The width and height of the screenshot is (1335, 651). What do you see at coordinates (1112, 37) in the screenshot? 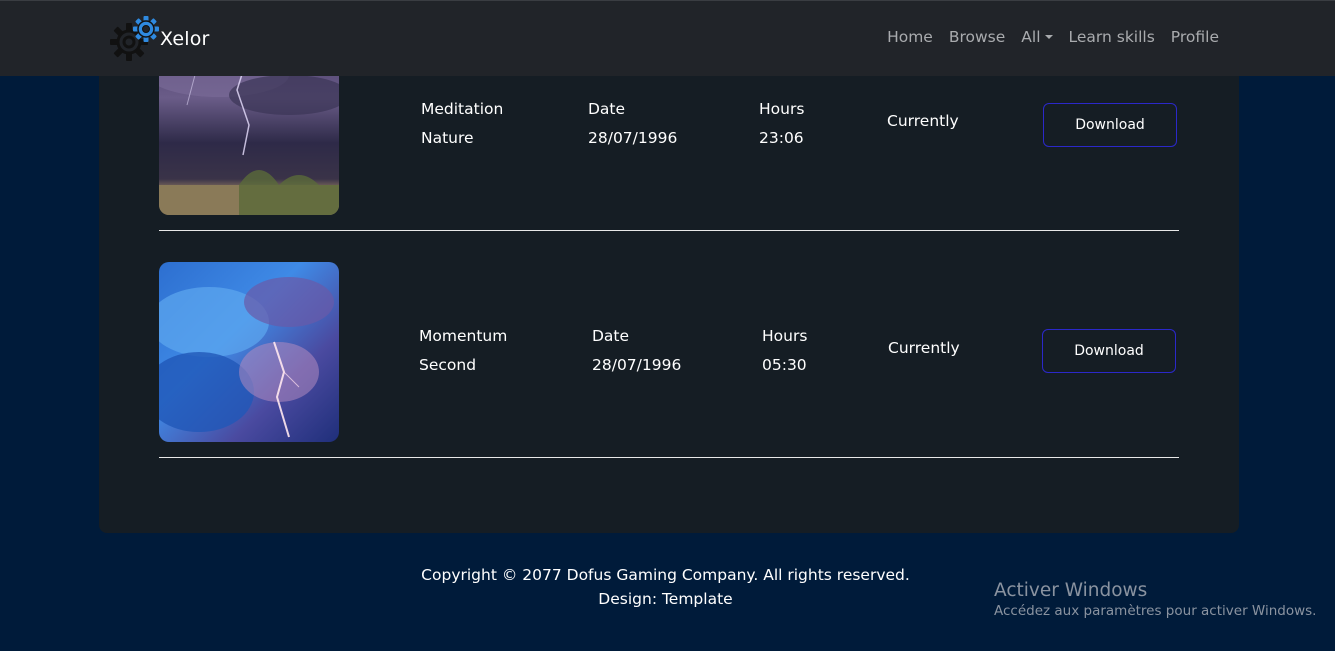
I see `nav-learn-skills: Learn skills` at bounding box center [1112, 37].